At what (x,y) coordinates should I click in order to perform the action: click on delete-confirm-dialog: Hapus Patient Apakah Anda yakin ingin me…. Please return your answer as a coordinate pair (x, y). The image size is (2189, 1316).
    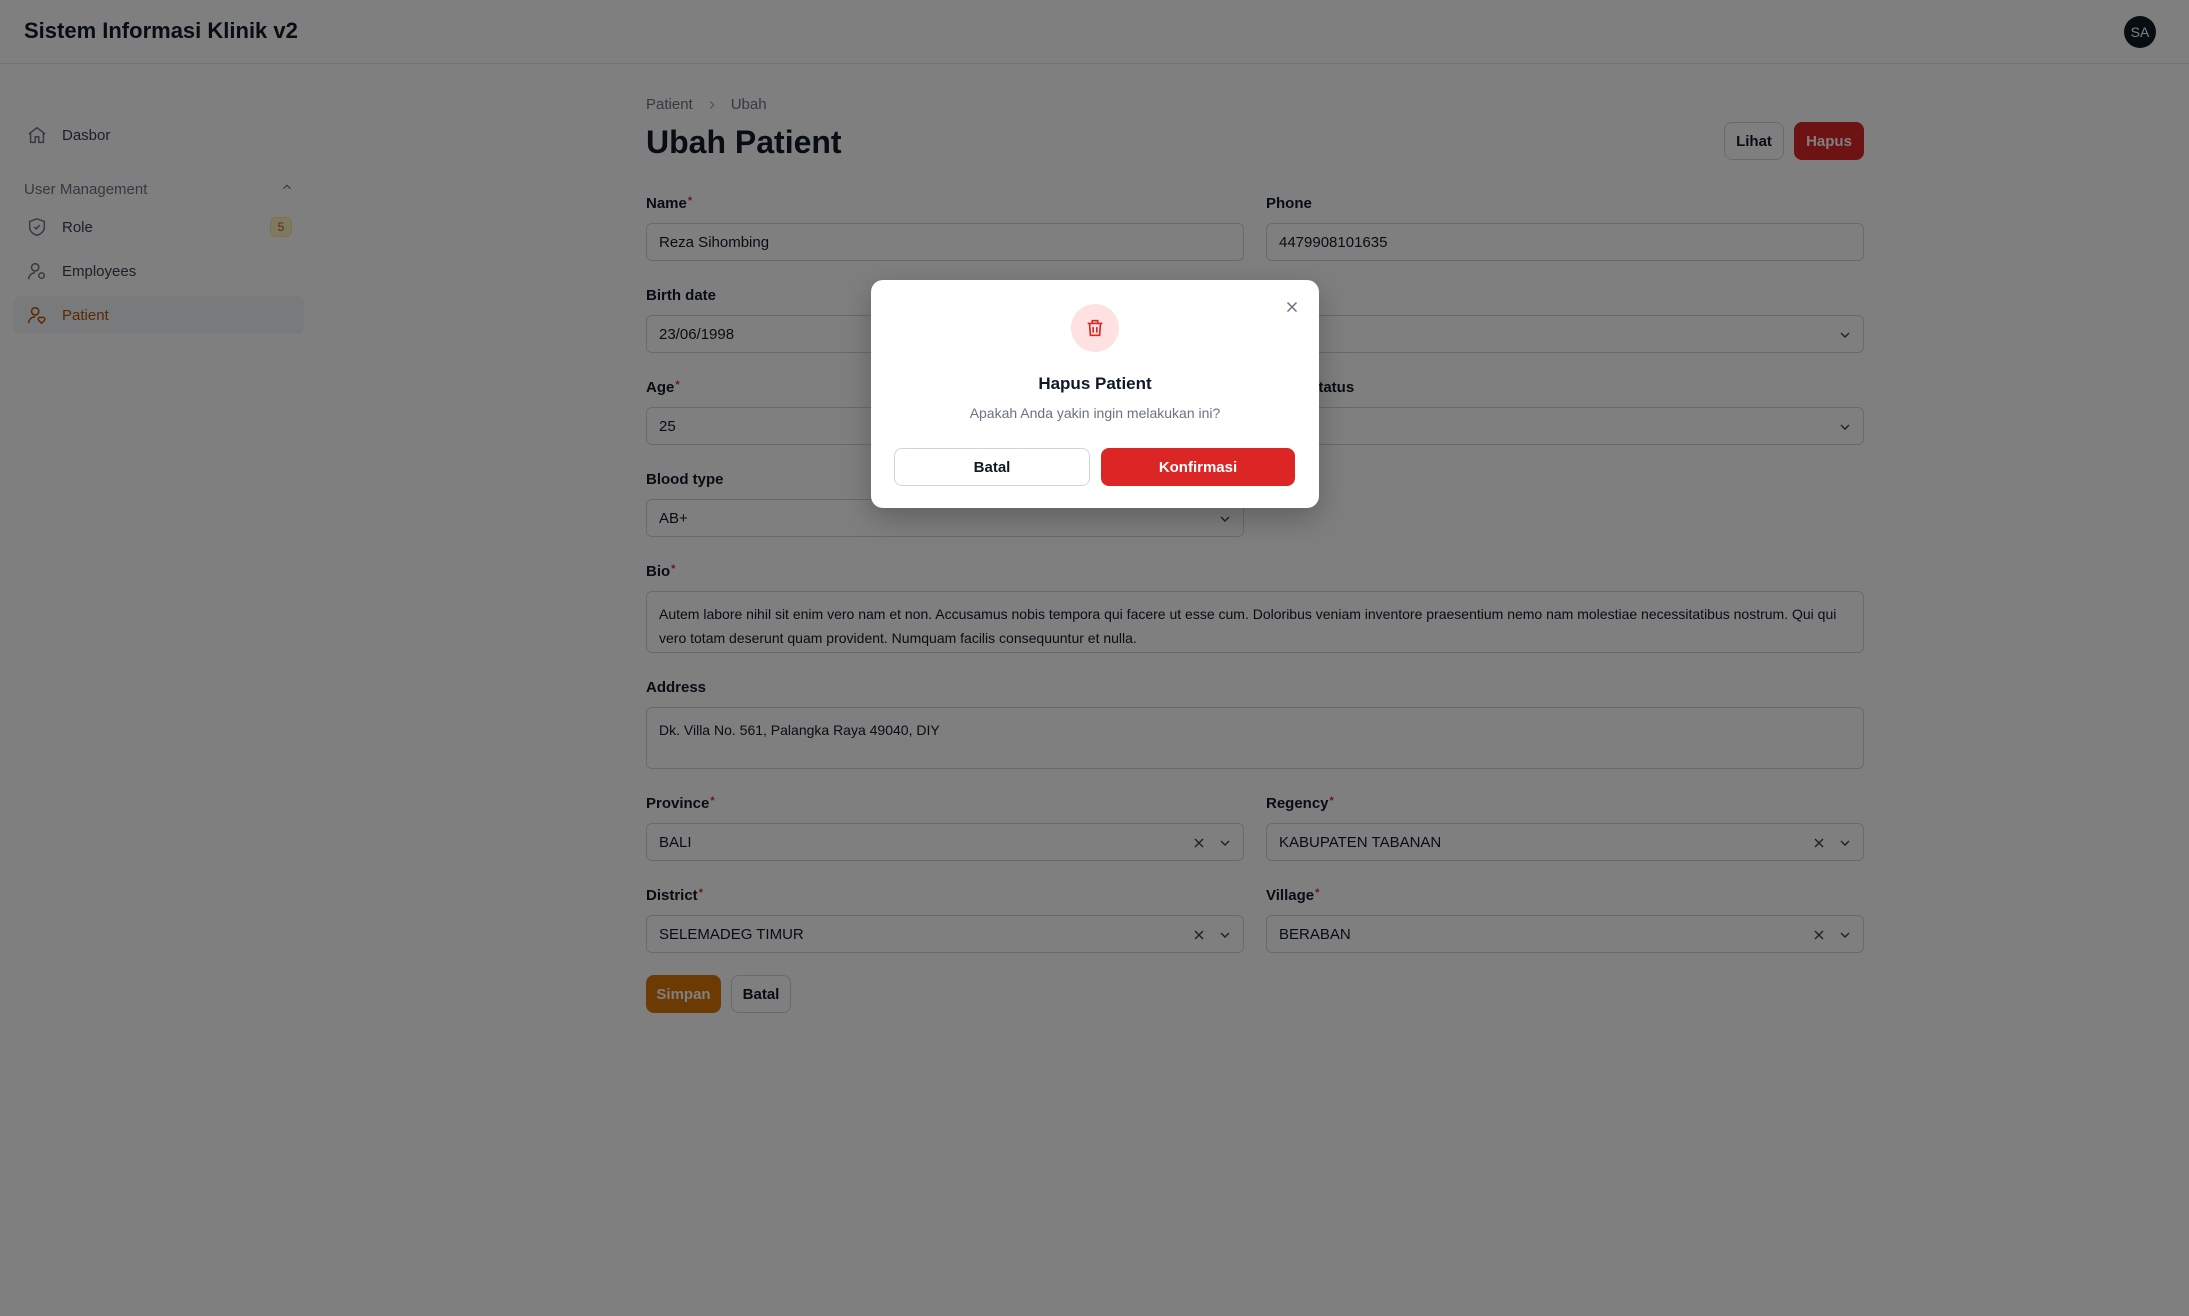
    Looking at the image, I should click on (1095, 394).